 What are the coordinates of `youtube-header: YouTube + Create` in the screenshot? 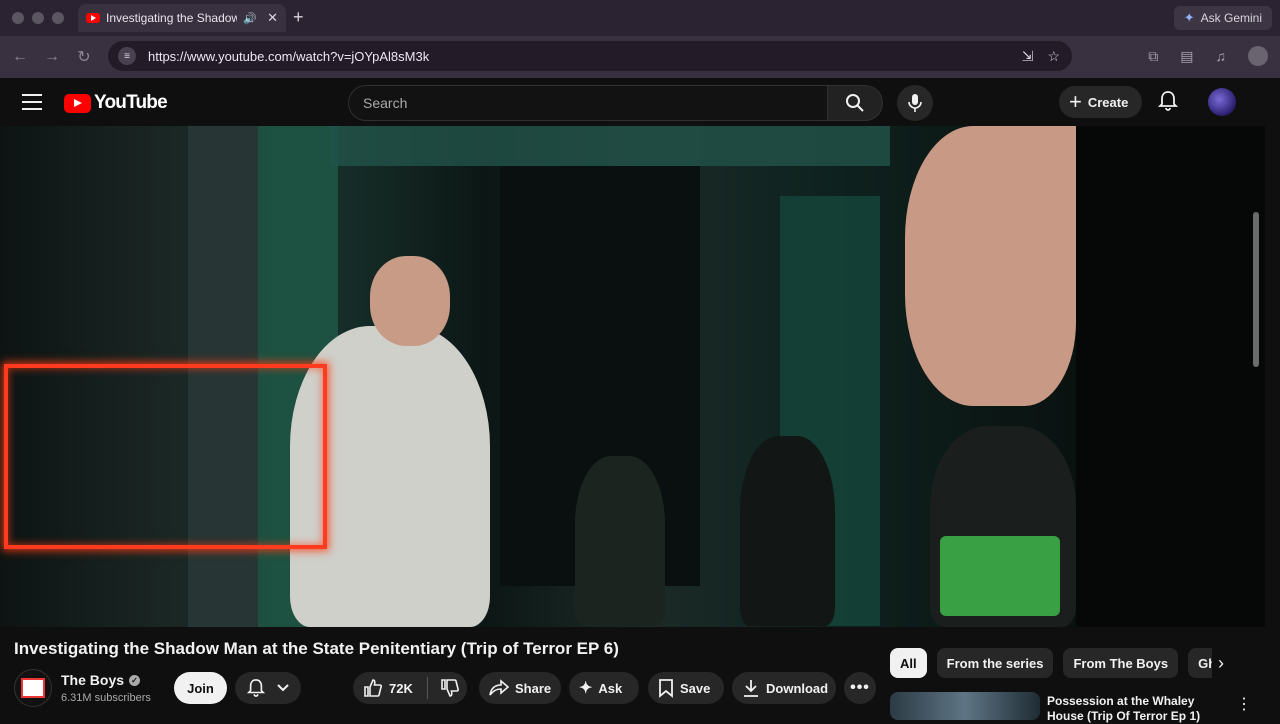 It's located at (640, 102).